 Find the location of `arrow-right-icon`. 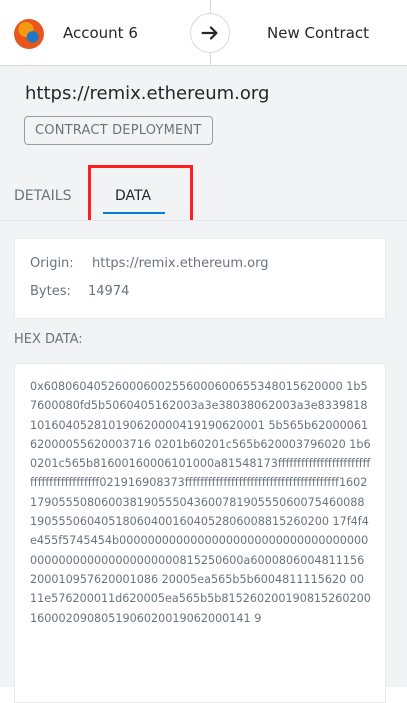

arrow-right-icon is located at coordinates (209, 33).